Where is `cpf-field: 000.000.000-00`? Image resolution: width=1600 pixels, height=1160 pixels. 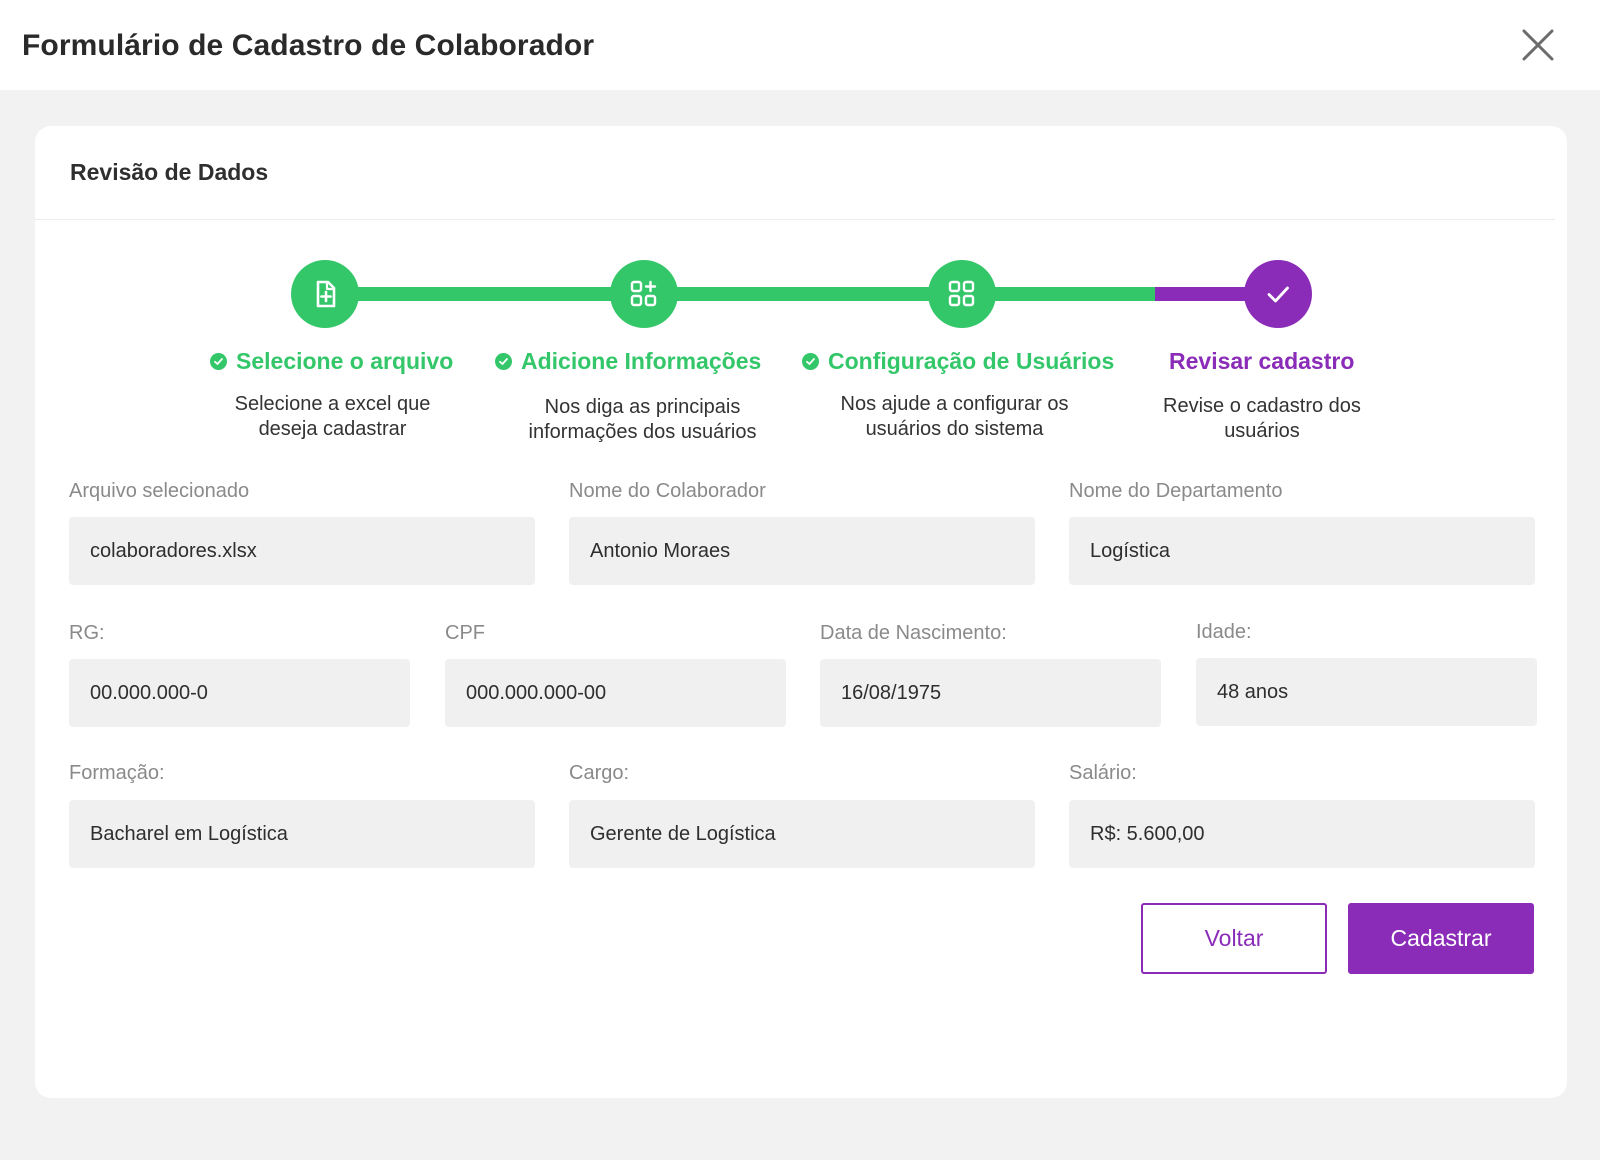 cpf-field: 000.000.000-00 is located at coordinates (615, 693).